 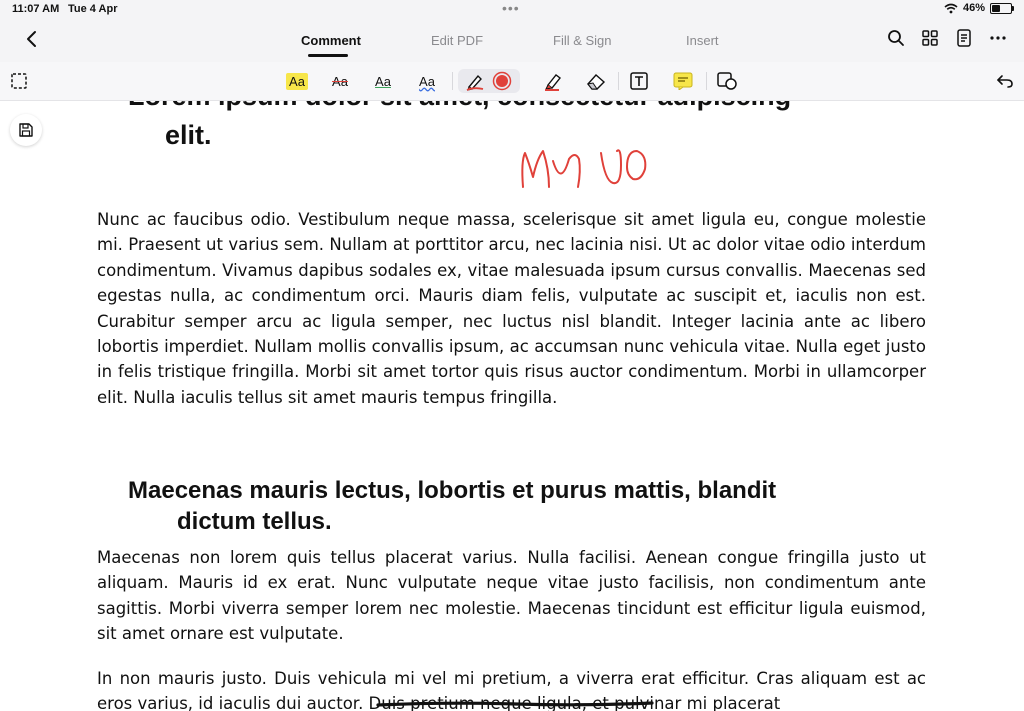 What do you see at coordinates (331, 40) in the screenshot?
I see `tab-comment: Comment` at bounding box center [331, 40].